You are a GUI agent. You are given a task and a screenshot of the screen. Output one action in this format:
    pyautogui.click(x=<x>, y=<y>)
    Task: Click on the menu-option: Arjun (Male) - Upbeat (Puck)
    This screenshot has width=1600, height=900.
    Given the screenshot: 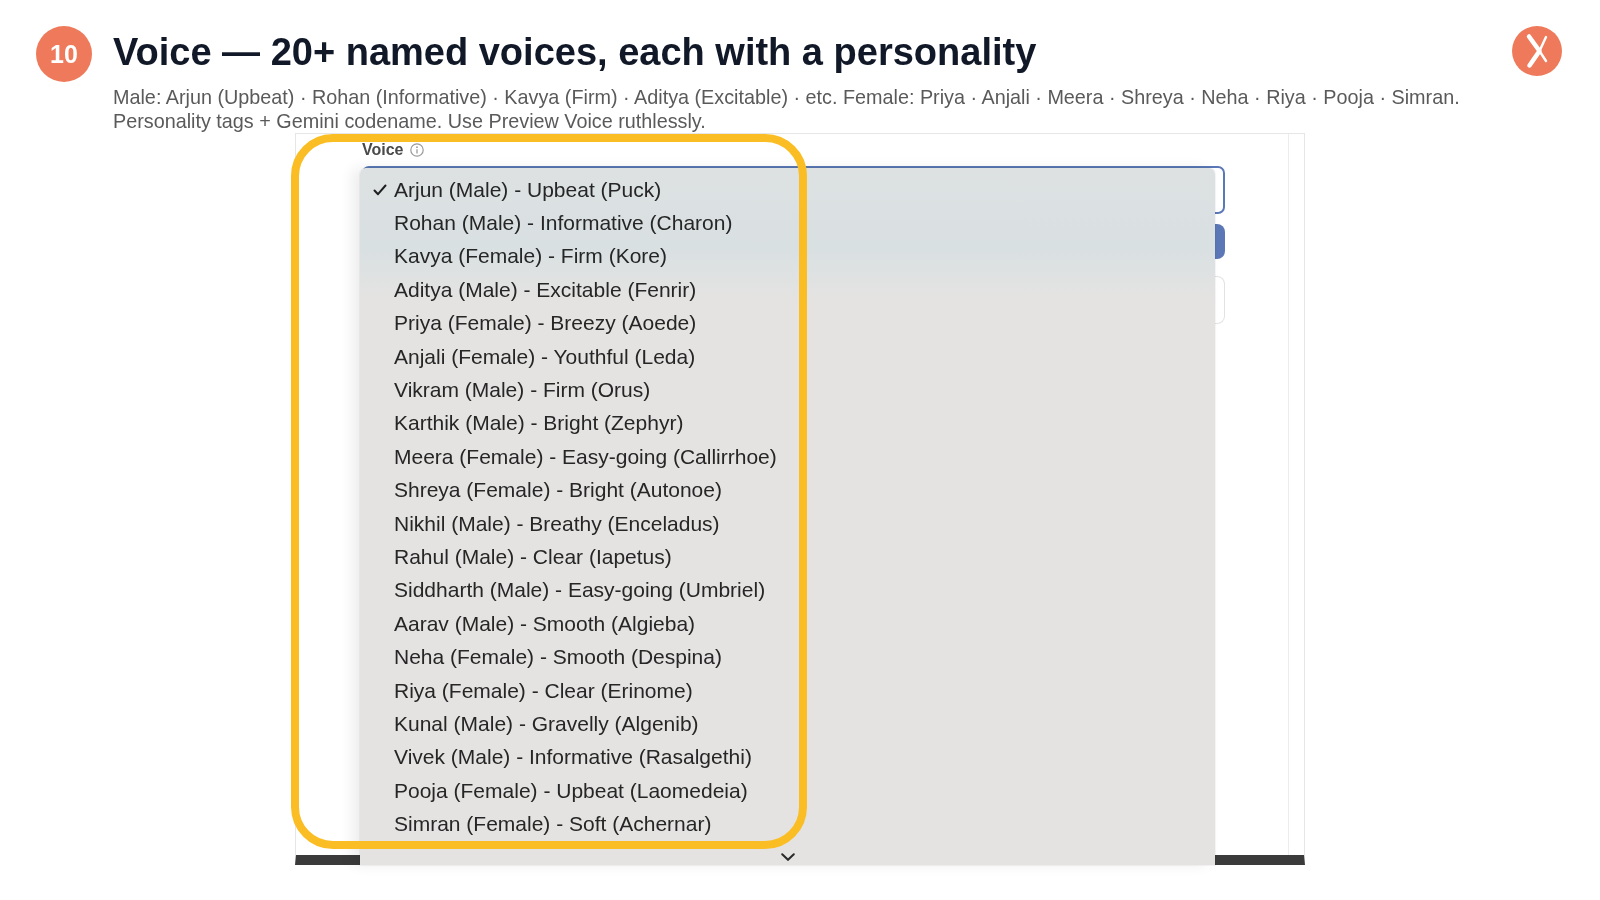 What is the action you would take?
    pyautogui.click(x=517, y=189)
    